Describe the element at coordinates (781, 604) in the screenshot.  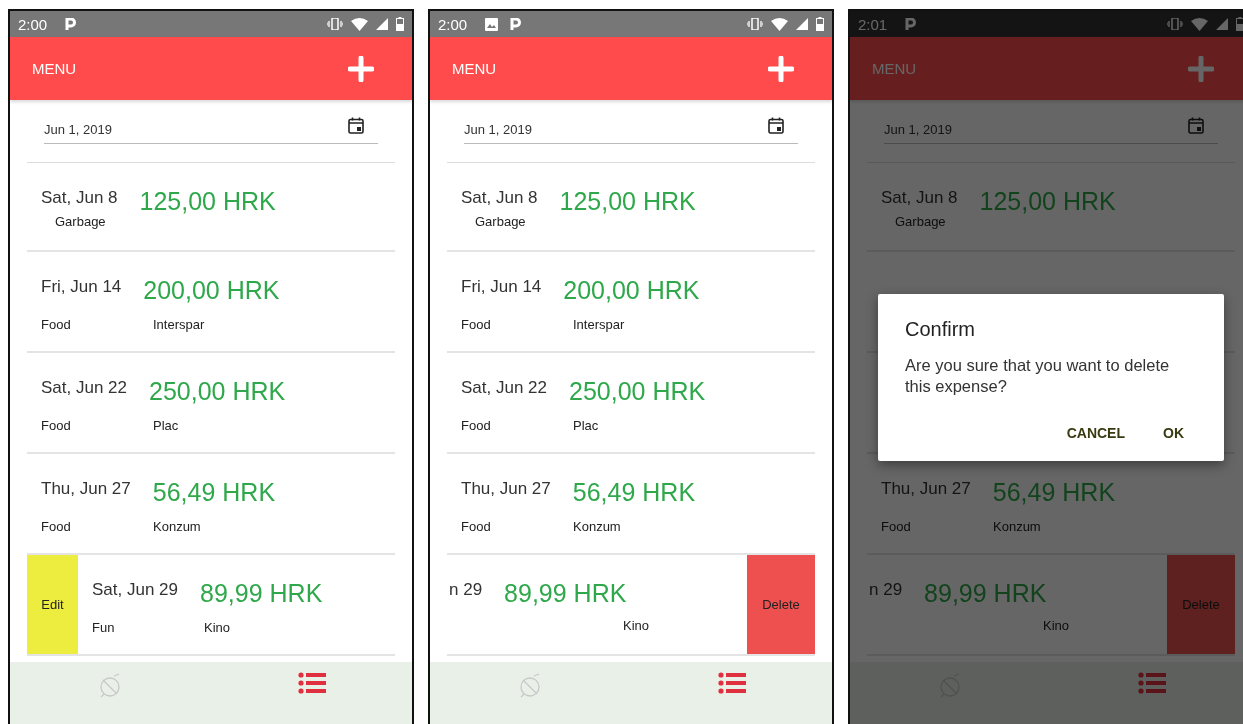
I see `delete-button: Delete` at that location.